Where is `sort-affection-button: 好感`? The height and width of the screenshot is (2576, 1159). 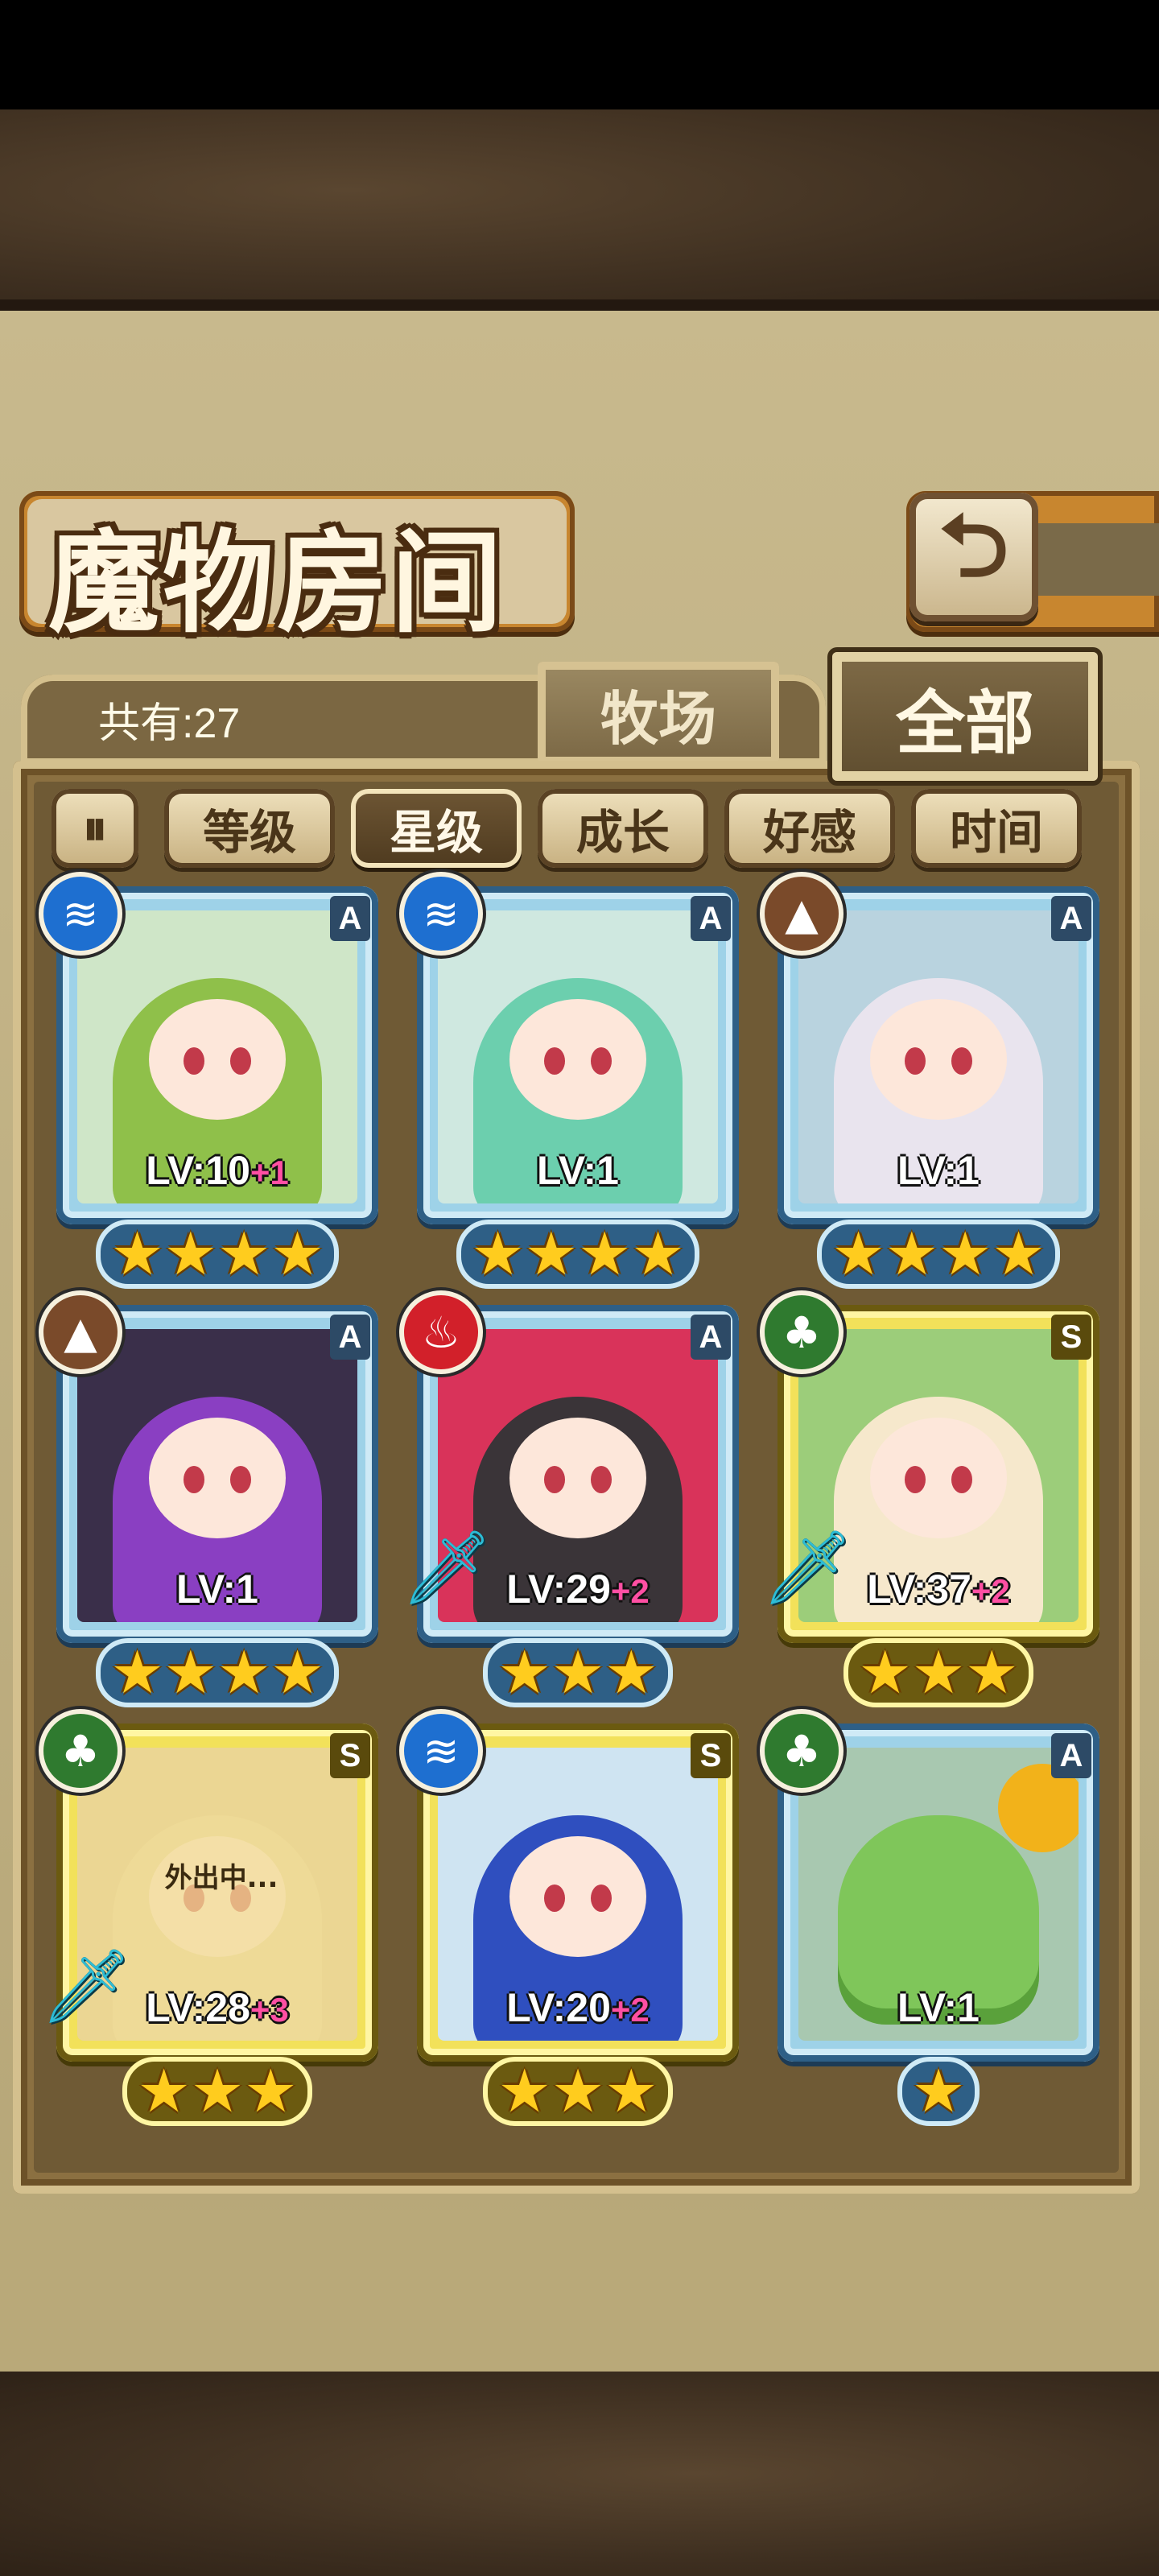 sort-affection-button: 好感 is located at coordinates (809, 828).